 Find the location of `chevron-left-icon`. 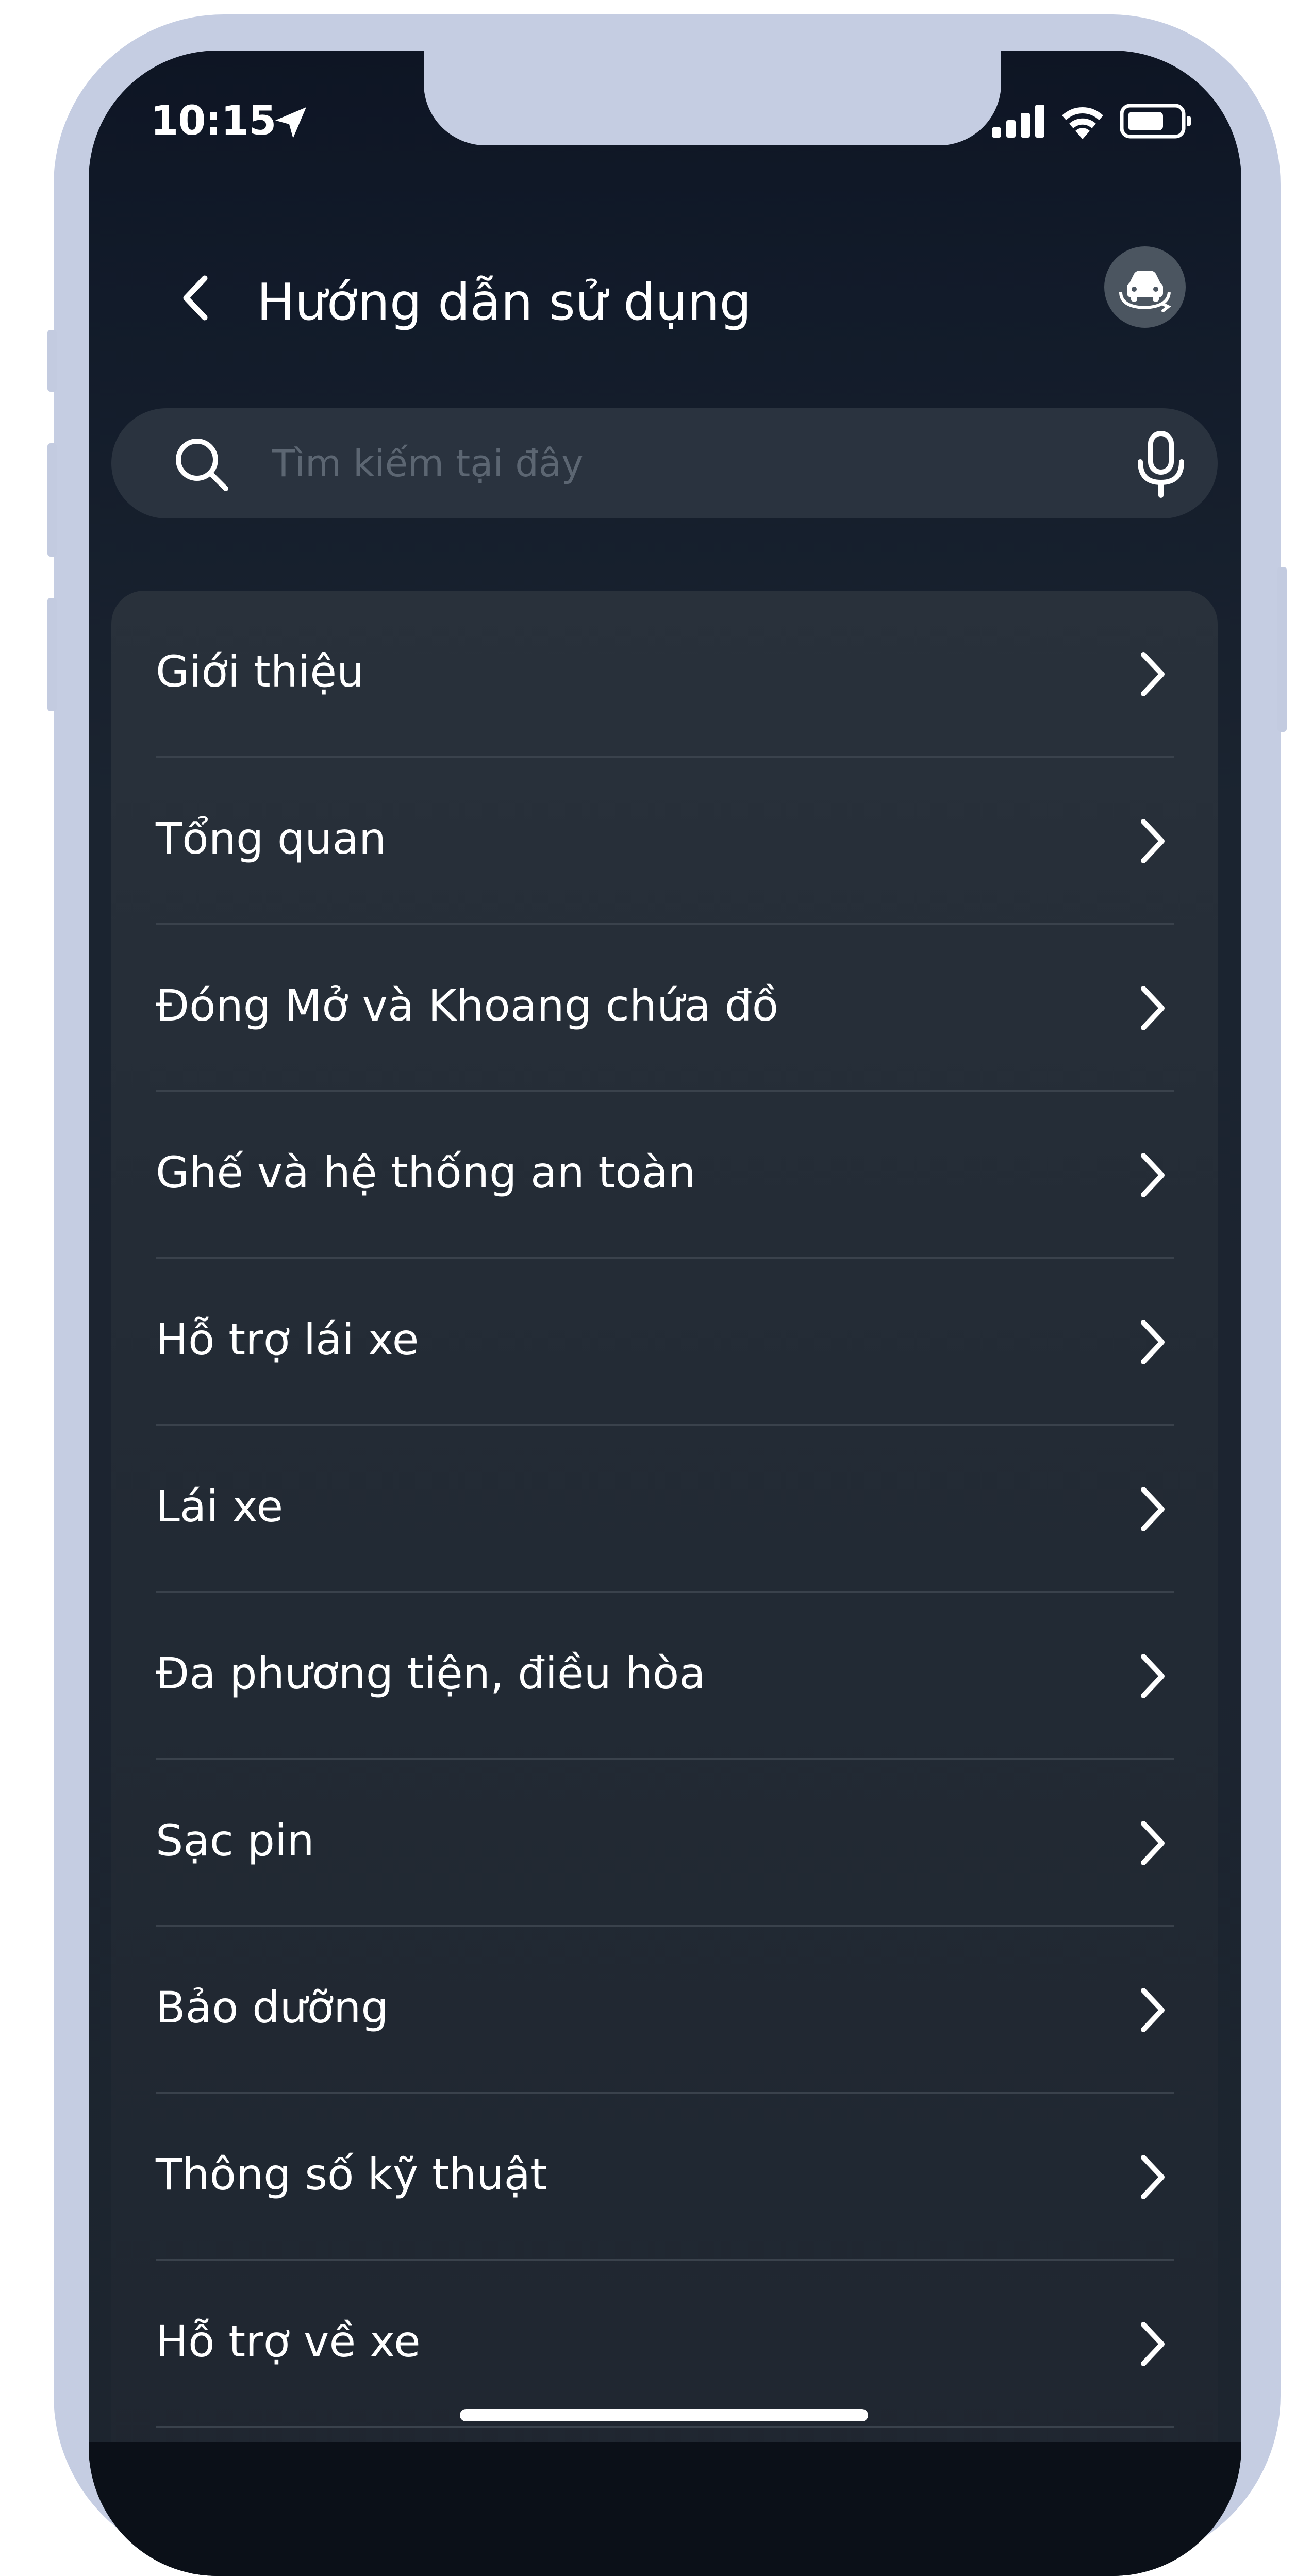

chevron-left-icon is located at coordinates (196, 298).